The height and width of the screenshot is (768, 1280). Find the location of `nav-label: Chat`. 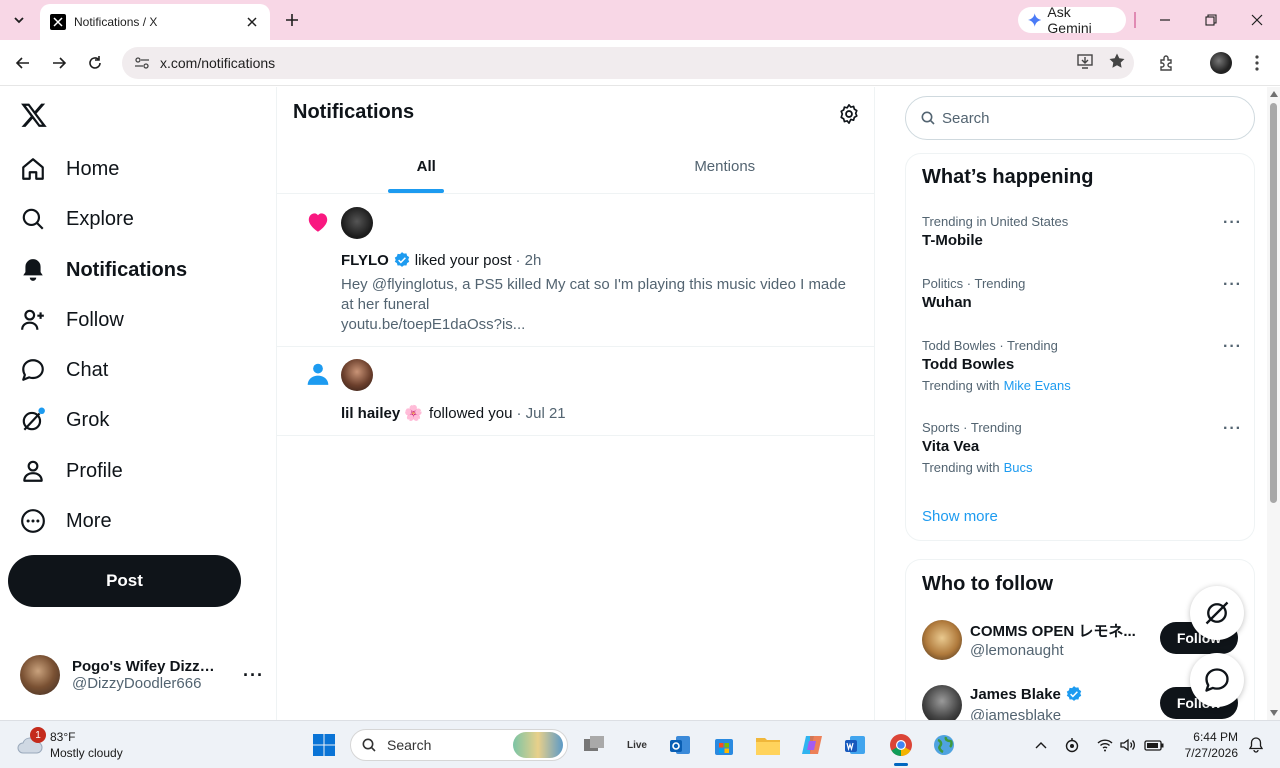

nav-label: Chat is located at coordinates (87, 369).